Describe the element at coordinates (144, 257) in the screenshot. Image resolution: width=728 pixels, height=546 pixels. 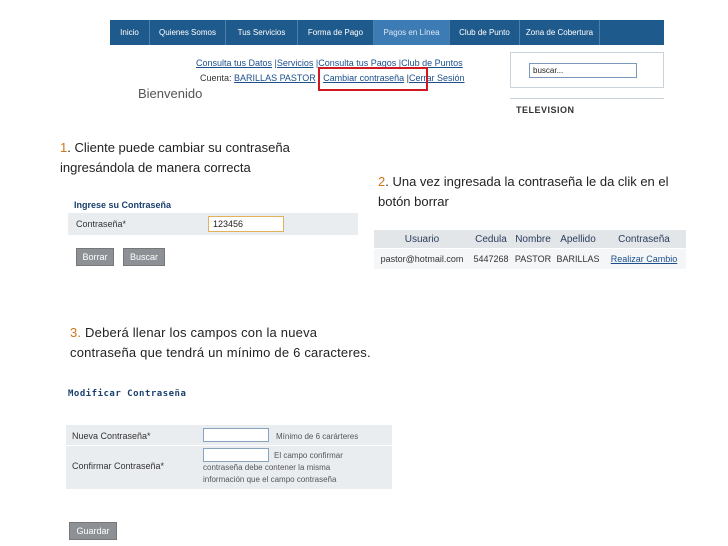
I see `buscar-button: Buscar` at that location.